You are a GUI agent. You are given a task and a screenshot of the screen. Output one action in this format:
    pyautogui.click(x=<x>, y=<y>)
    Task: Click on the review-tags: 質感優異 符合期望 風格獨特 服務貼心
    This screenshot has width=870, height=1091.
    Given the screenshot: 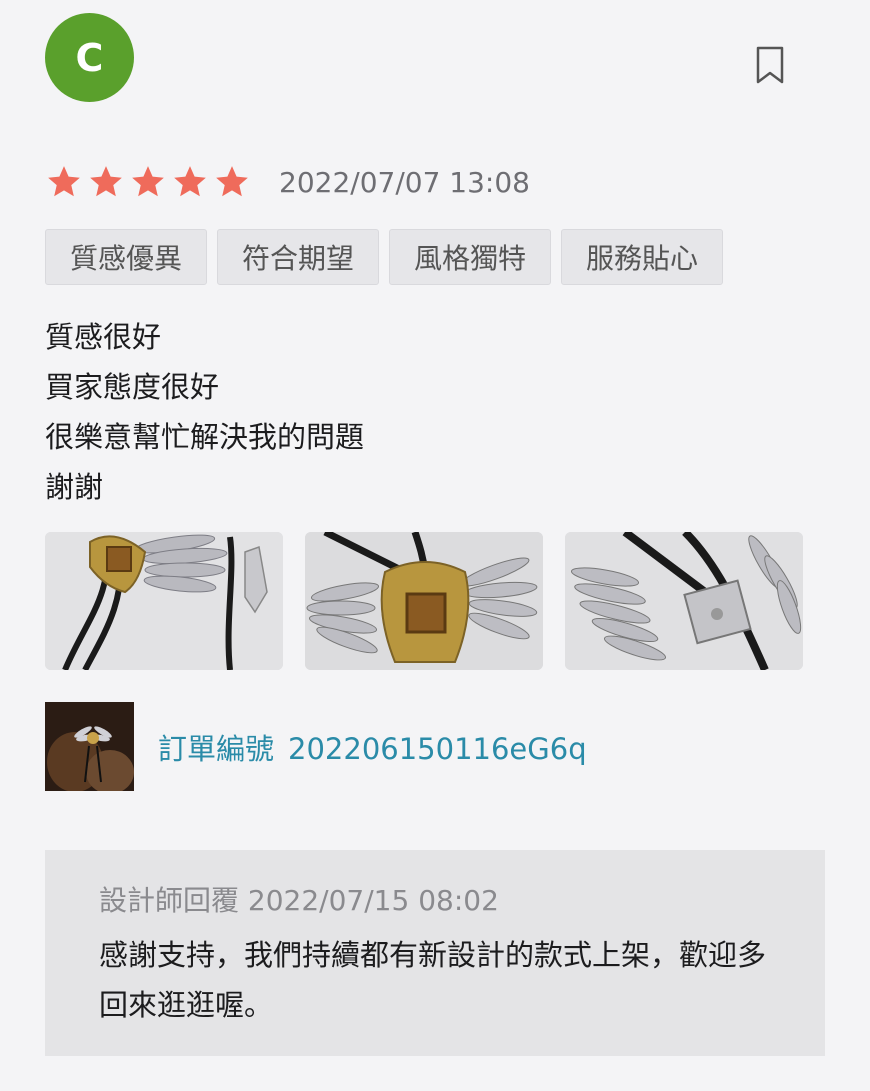 What is the action you would take?
    pyautogui.click(x=384, y=257)
    